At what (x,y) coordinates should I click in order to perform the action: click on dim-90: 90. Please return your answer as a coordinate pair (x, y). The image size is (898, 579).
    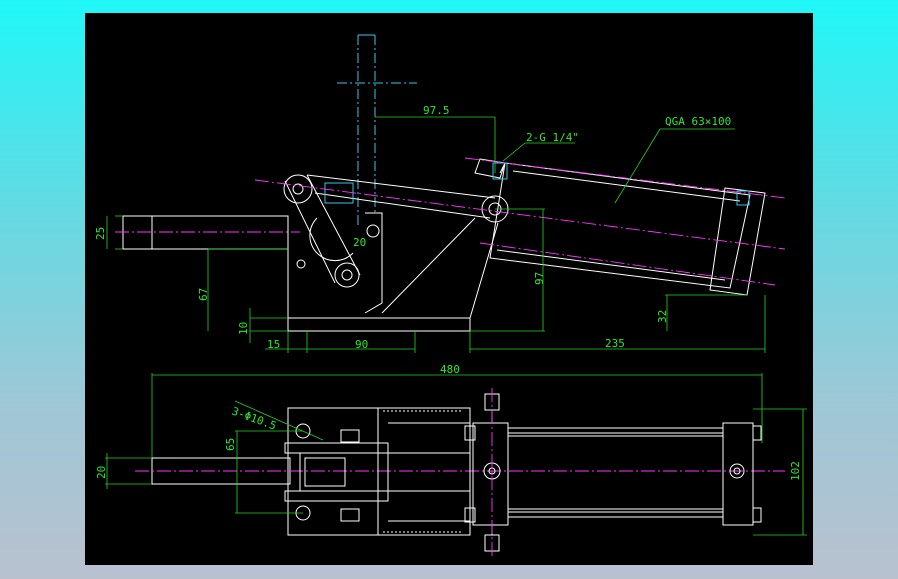
    Looking at the image, I should click on (361, 344).